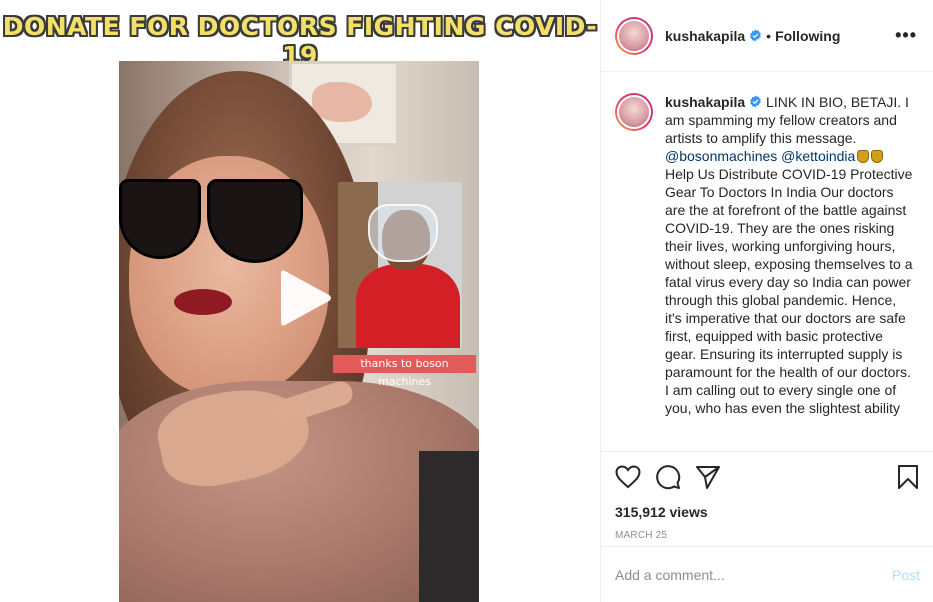 The height and width of the screenshot is (602, 933). What do you see at coordinates (745, 574) in the screenshot?
I see `comment-input` at bounding box center [745, 574].